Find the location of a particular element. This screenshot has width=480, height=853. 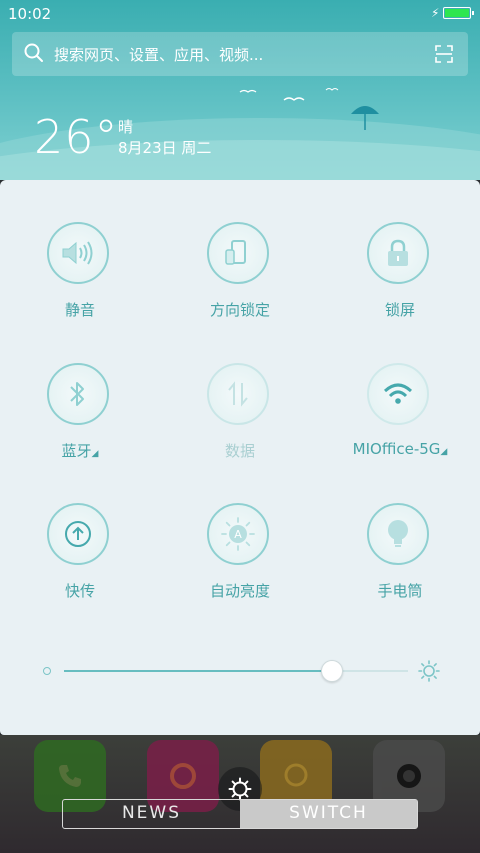

toggle-bluetooth: 蓝牙◢ is located at coordinates (80, 423).